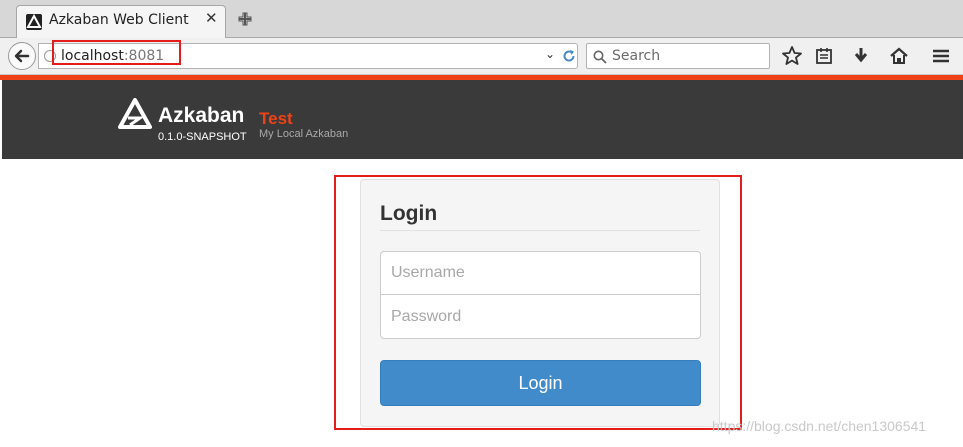 The height and width of the screenshot is (447, 963). I want to click on azkaban-favicon-icon, so click(34, 21).